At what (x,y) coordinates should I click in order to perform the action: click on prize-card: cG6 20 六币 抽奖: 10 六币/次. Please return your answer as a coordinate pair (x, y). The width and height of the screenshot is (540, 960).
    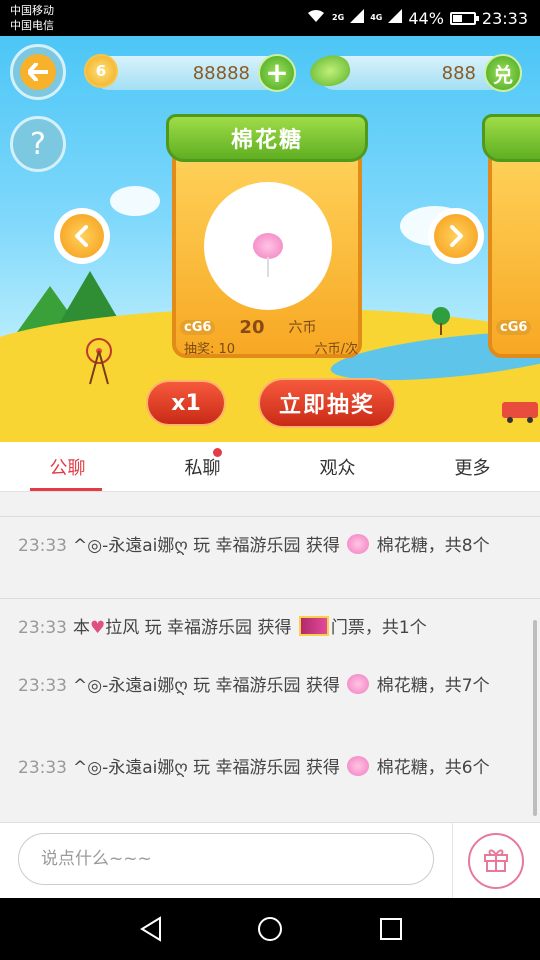
    Looking at the image, I should click on (267, 252).